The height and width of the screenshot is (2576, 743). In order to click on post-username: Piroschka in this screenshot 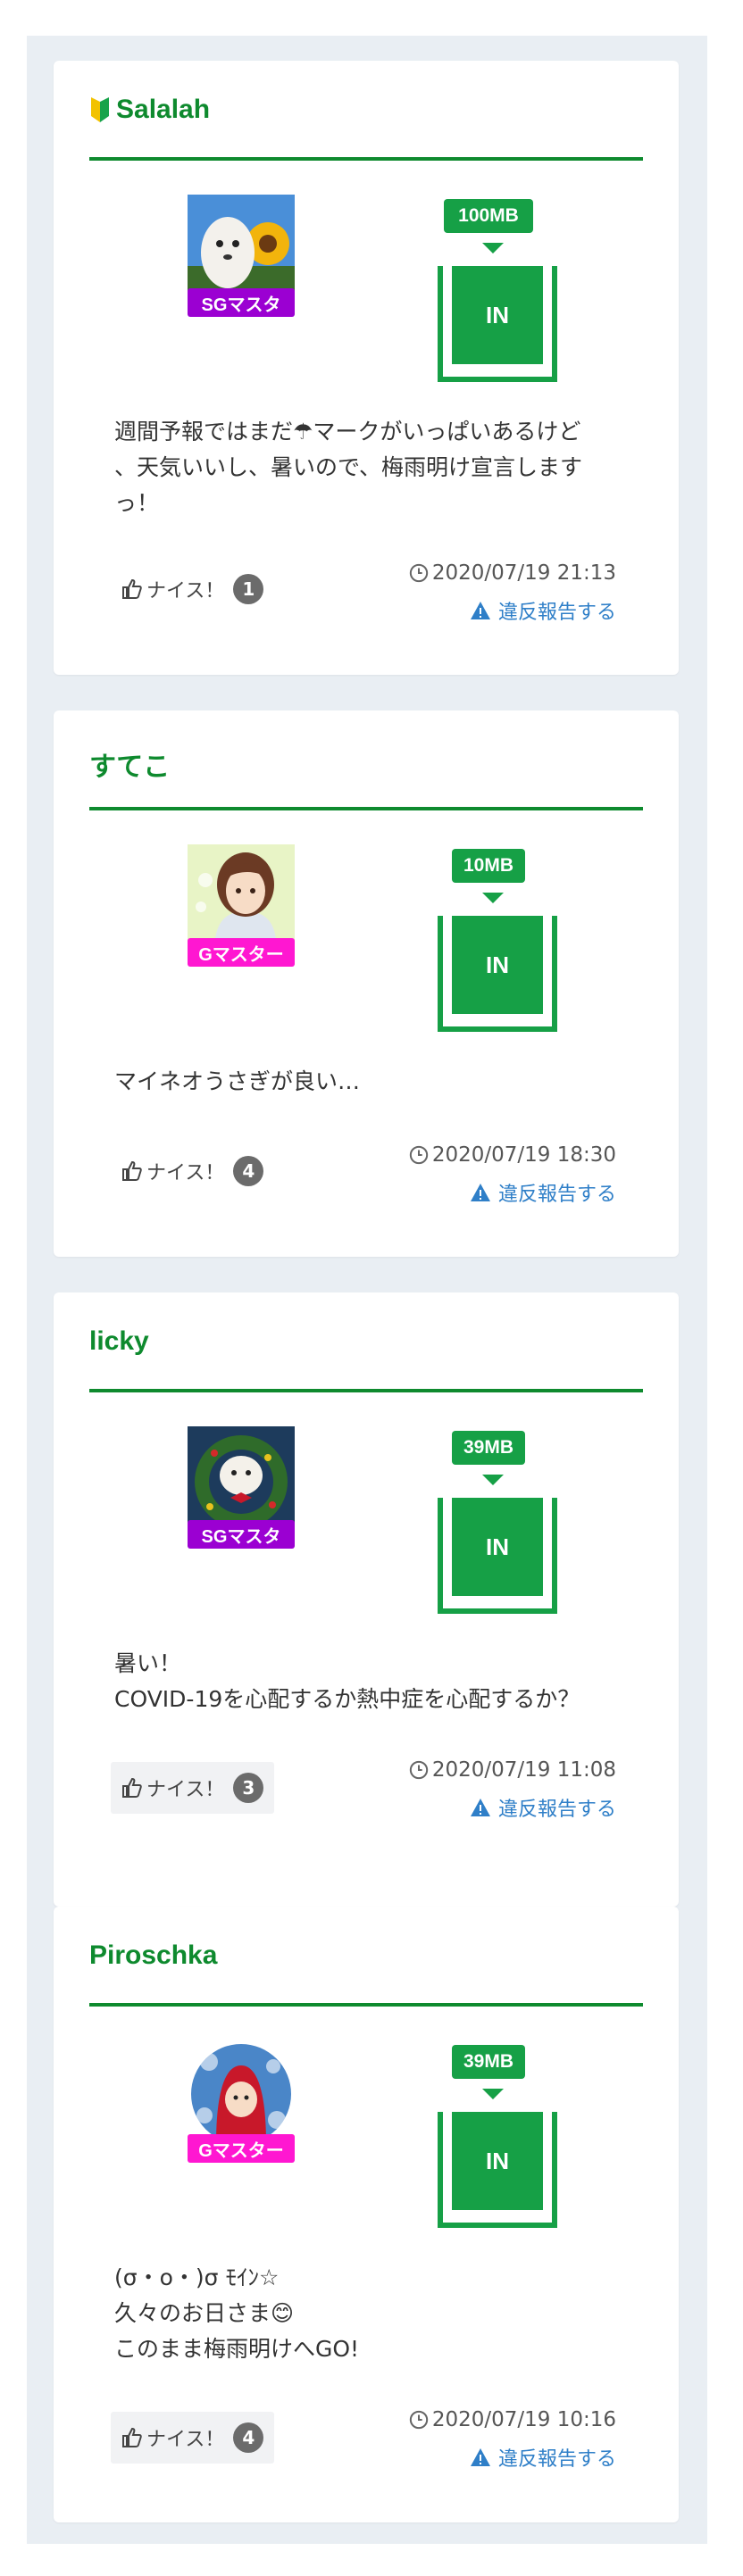, I will do `click(153, 1955)`.